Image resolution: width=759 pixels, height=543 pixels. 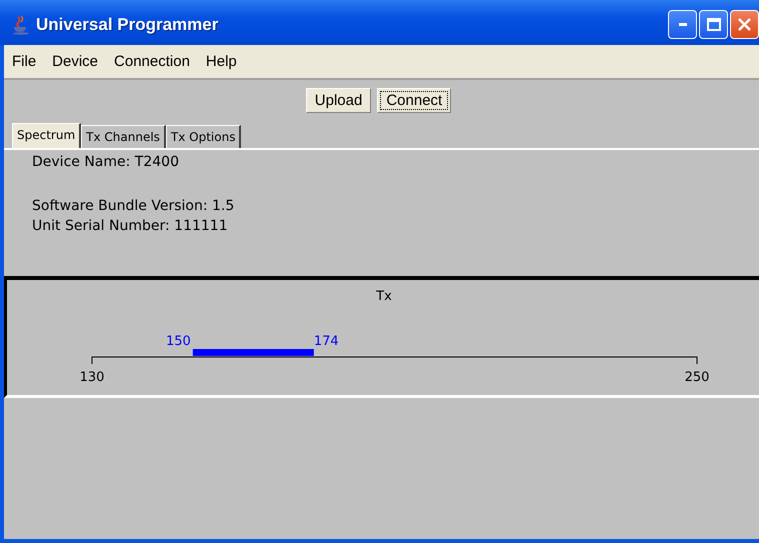 I want to click on minimize-button, so click(x=682, y=24).